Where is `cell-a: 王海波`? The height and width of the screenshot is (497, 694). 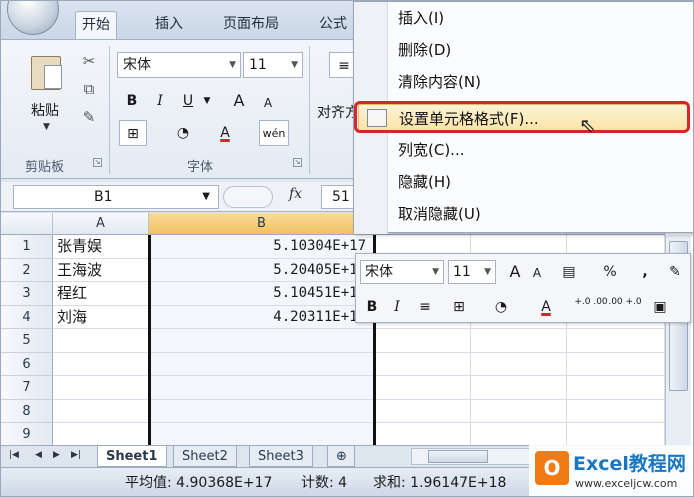 cell-a: 王海波 is located at coordinates (101, 270).